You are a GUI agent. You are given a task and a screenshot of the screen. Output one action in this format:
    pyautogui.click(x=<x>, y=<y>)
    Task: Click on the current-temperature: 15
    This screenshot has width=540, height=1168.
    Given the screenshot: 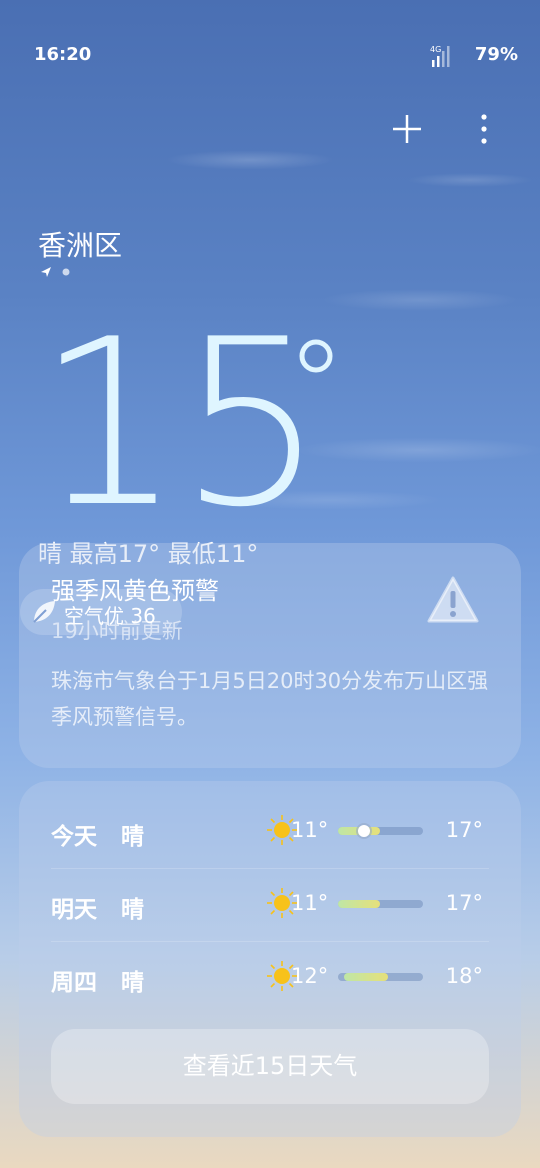 What is the action you would take?
    pyautogui.click(x=180, y=424)
    